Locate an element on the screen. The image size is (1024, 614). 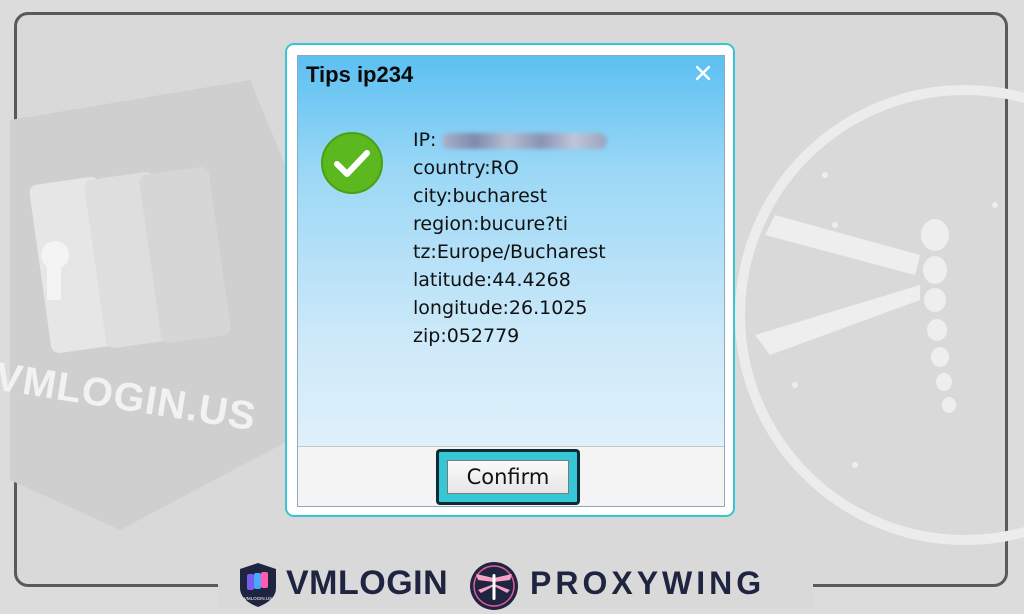
dialog-footer: Confirm is located at coordinates (511, 476).